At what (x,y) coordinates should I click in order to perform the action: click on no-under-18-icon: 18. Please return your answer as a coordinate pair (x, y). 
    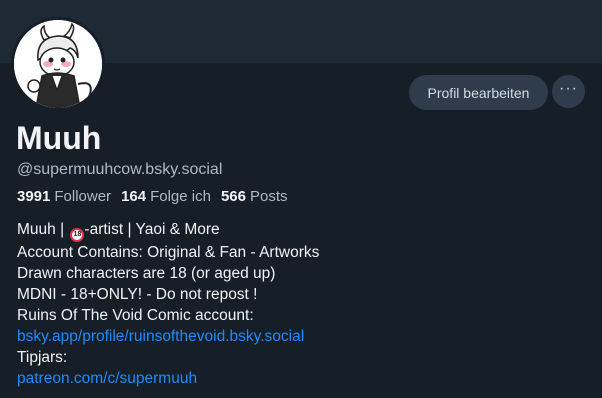
    Looking at the image, I should click on (77, 235).